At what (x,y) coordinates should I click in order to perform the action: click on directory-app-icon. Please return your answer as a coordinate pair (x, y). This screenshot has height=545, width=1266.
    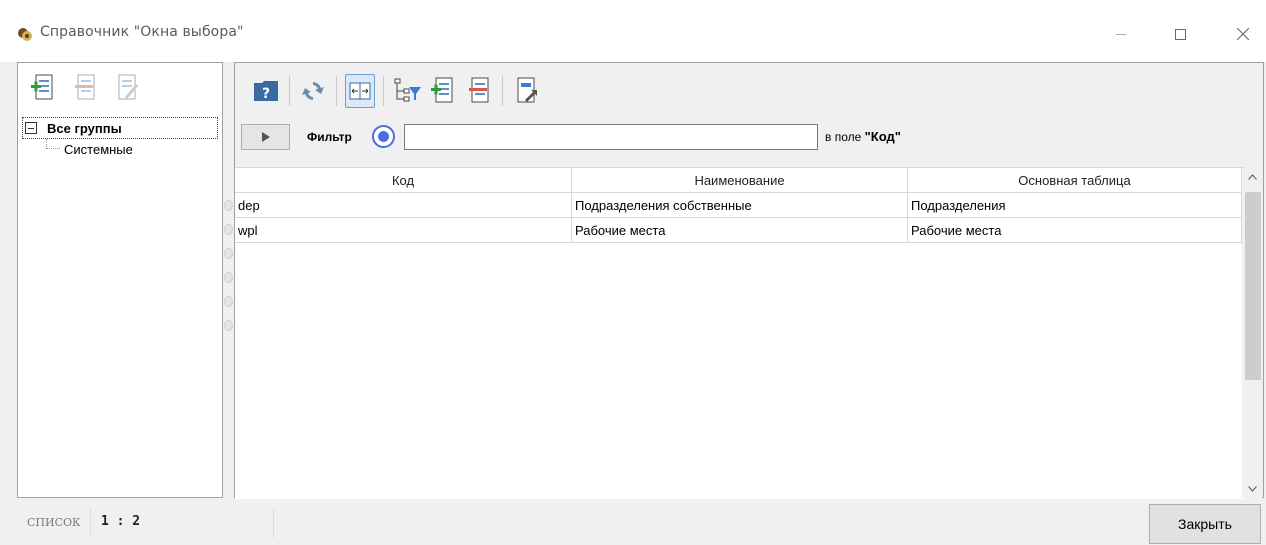
    Looking at the image, I should click on (25, 34).